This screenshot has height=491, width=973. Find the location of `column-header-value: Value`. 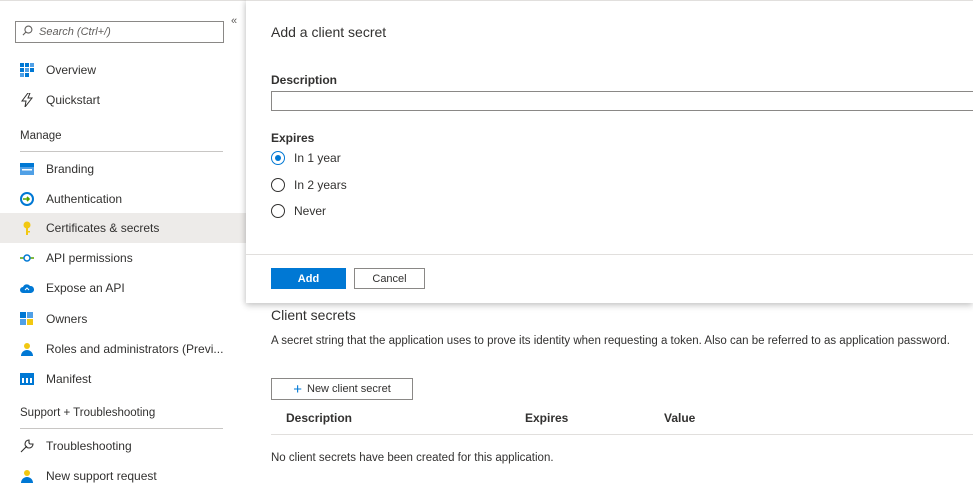

column-header-value: Value is located at coordinates (680, 418).